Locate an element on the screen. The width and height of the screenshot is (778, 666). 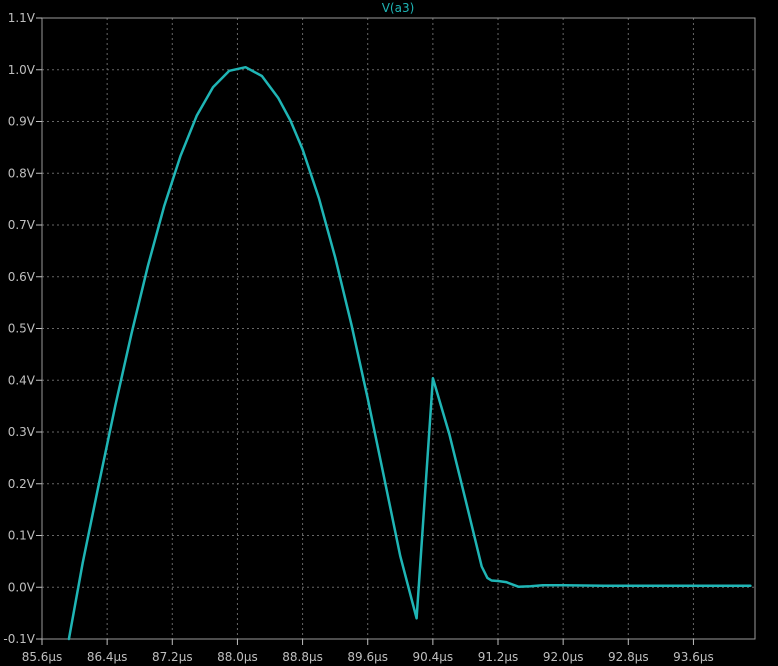
x-tick-label: 86.4µs is located at coordinates (107, 657).